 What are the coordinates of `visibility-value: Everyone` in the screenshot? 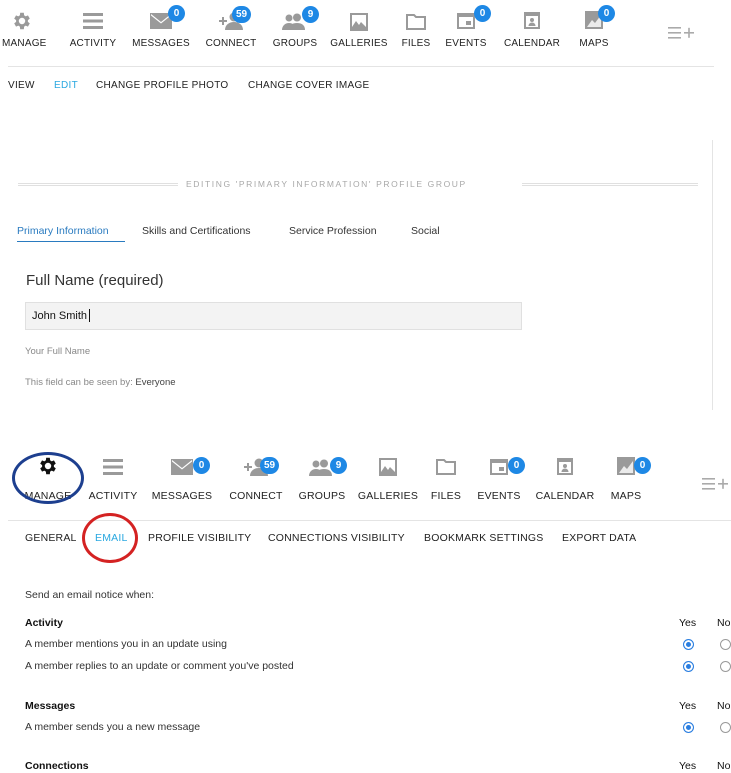 It's located at (155, 382).